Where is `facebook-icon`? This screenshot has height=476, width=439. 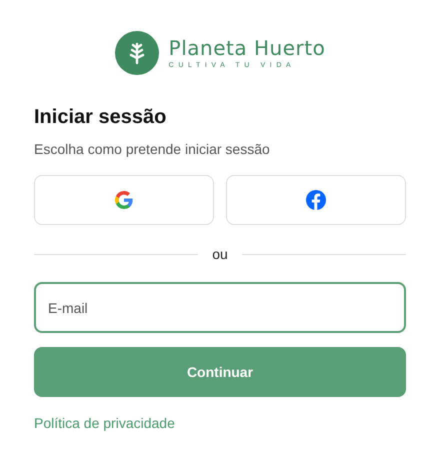
facebook-icon is located at coordinates (316, 200).